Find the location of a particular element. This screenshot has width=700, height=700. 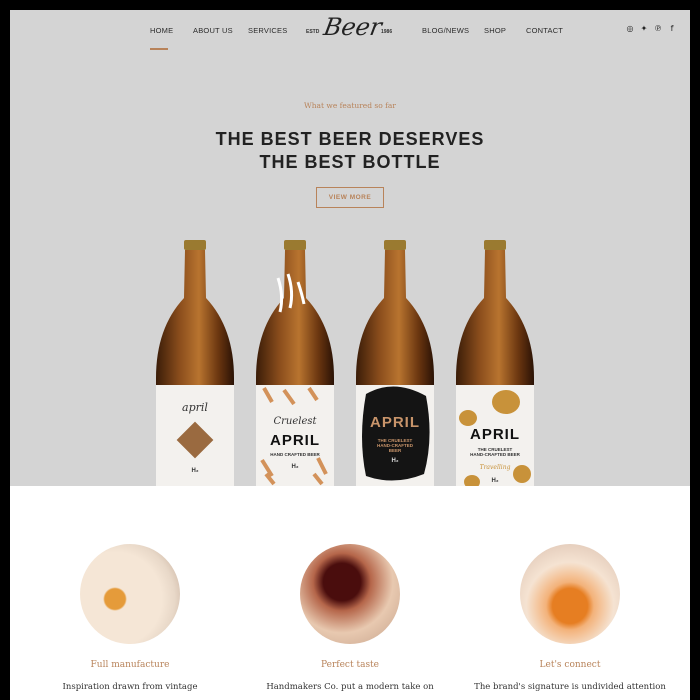

bottle-1: april H₂ is located at coordinates (195, 362).